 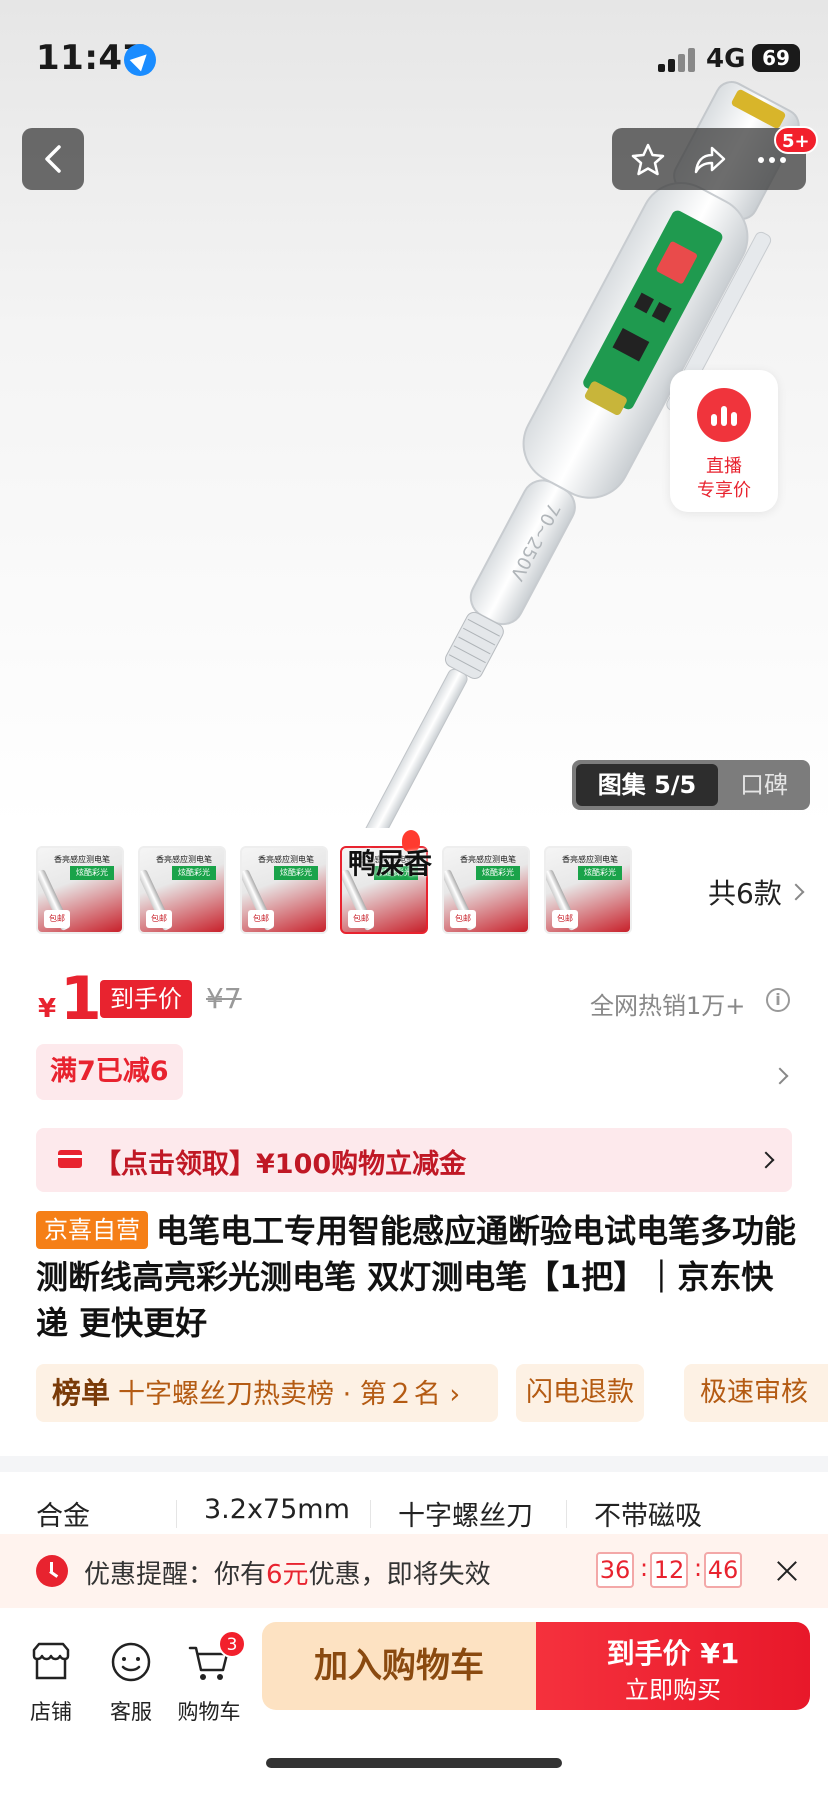 I want to click on clock-icon, so click(x=52, y=1571).